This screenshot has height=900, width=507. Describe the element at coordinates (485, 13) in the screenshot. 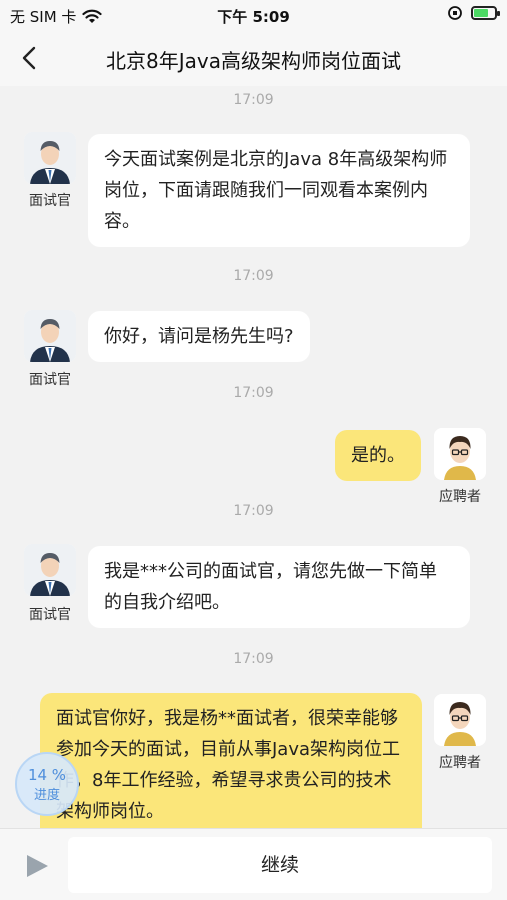

I see `battery-icon` at that location.